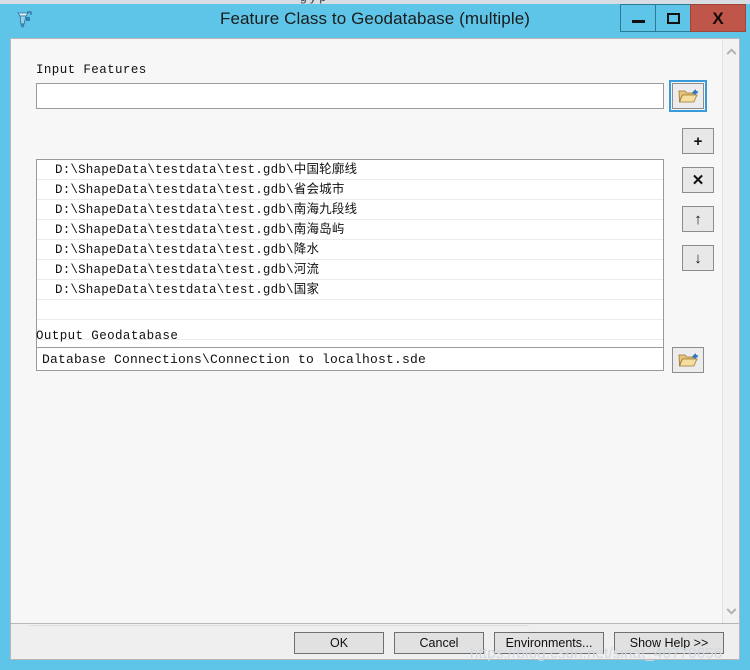 Image resolution: width=750 pixels, height=670 pixels. Describe the element at coordinates (350, 230) in the screenshot. I see `list-item: D:\ShapeData\testdata\test.gdb\南海岛屿` at that location.